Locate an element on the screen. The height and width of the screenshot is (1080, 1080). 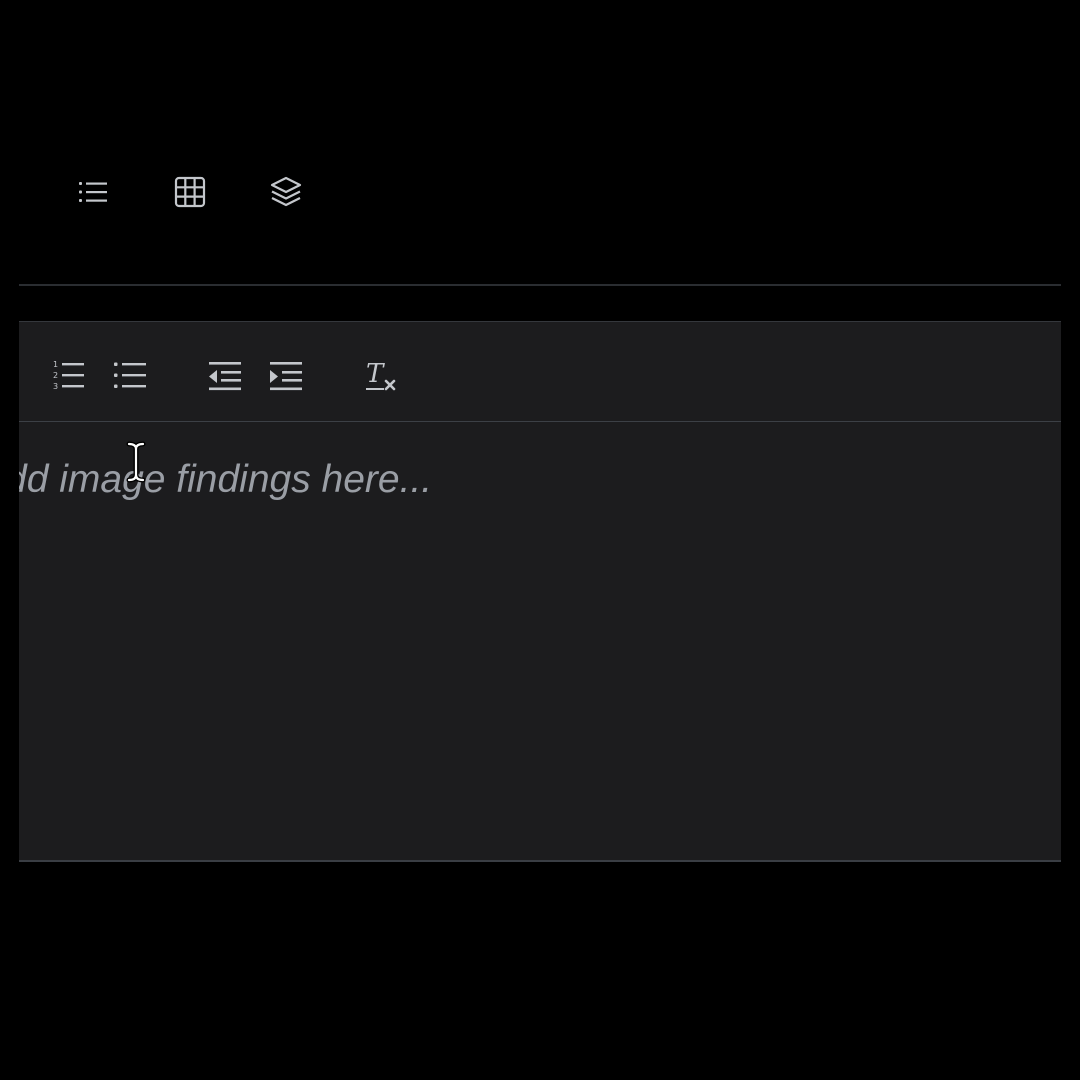
svg-text: 1 is located at coordinates (55, 364).